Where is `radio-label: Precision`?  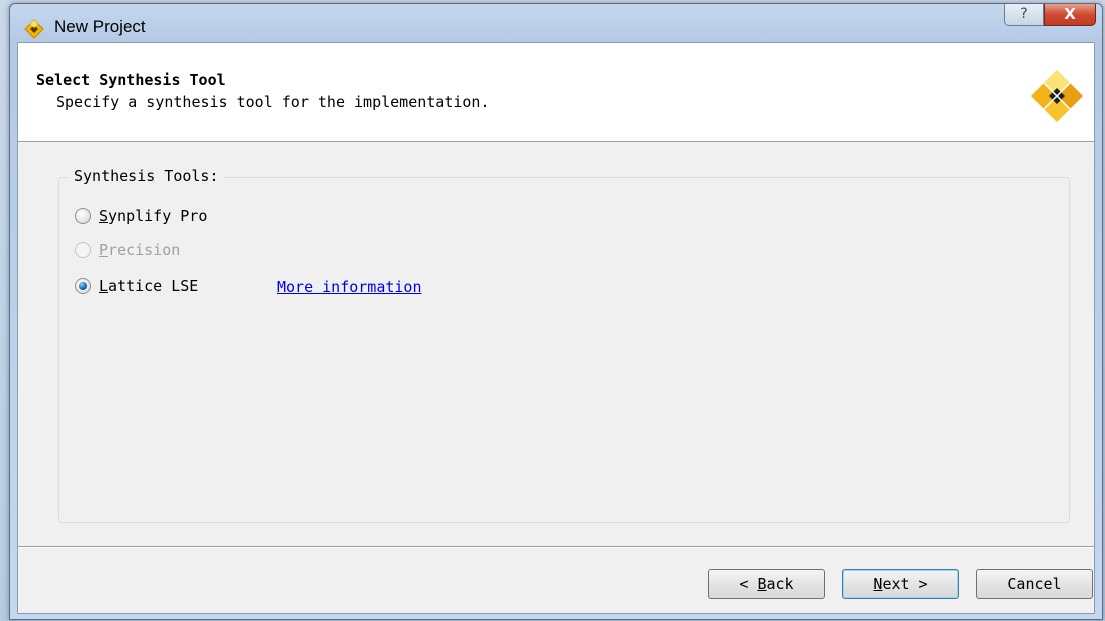 radio-label: Precision is located at coordinates (140, 250).